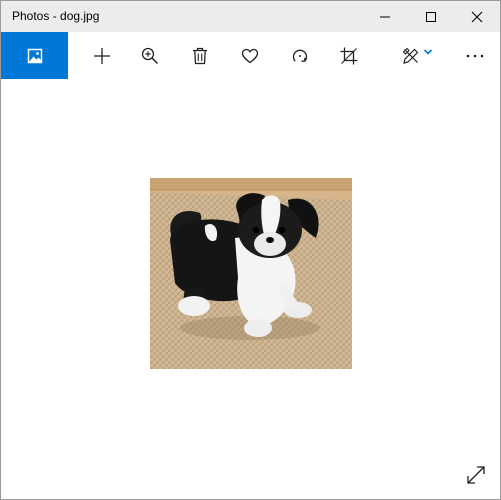 The width and height of the screenshot is (501, 500). What do you see at coordinates (250, 16) in the screenshot?
I see `title-bar: Photos - dog.jpg` at bounding box center [250, 16].